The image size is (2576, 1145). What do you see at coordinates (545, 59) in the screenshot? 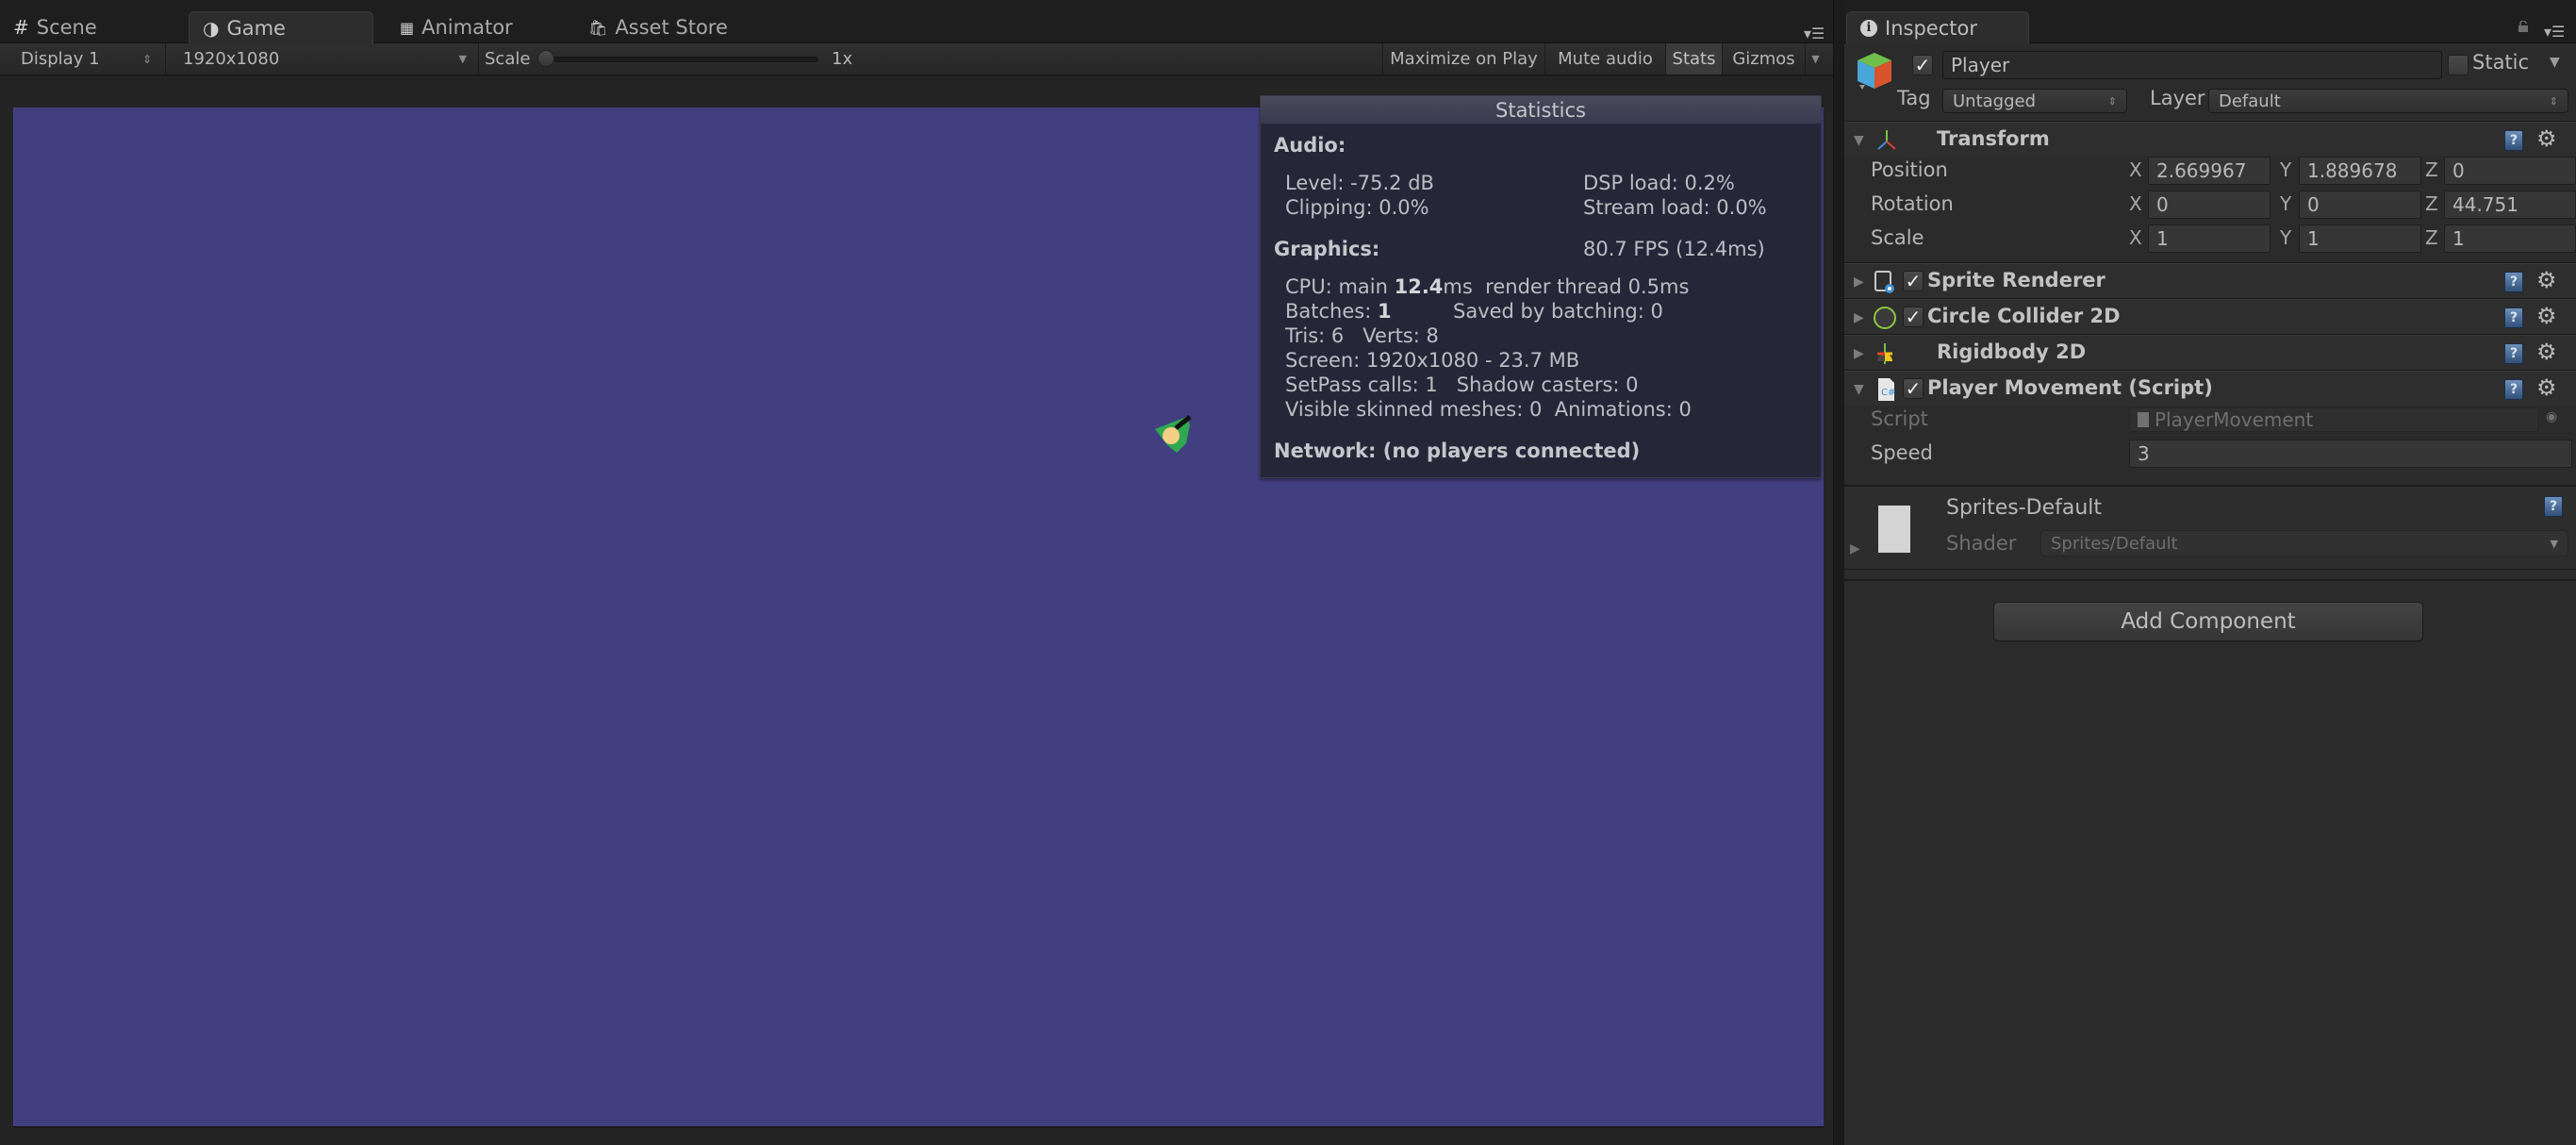
I see `scale-slider-thumb` at bounding box center [545, 59].